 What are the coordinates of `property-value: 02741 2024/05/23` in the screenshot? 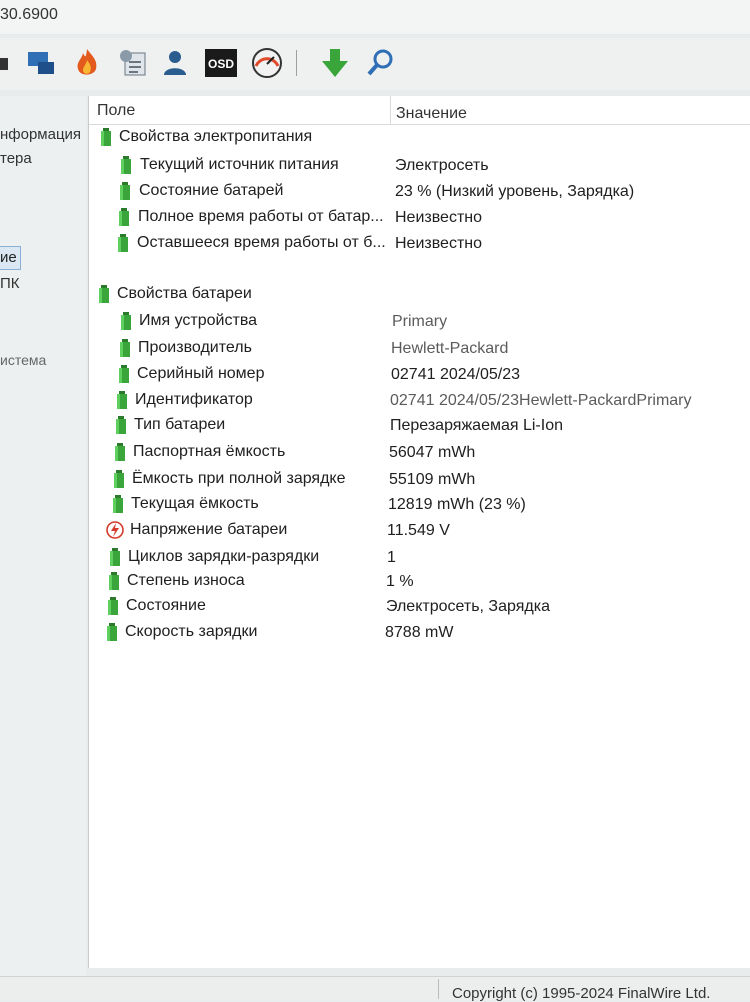 It's located at (456, 374).